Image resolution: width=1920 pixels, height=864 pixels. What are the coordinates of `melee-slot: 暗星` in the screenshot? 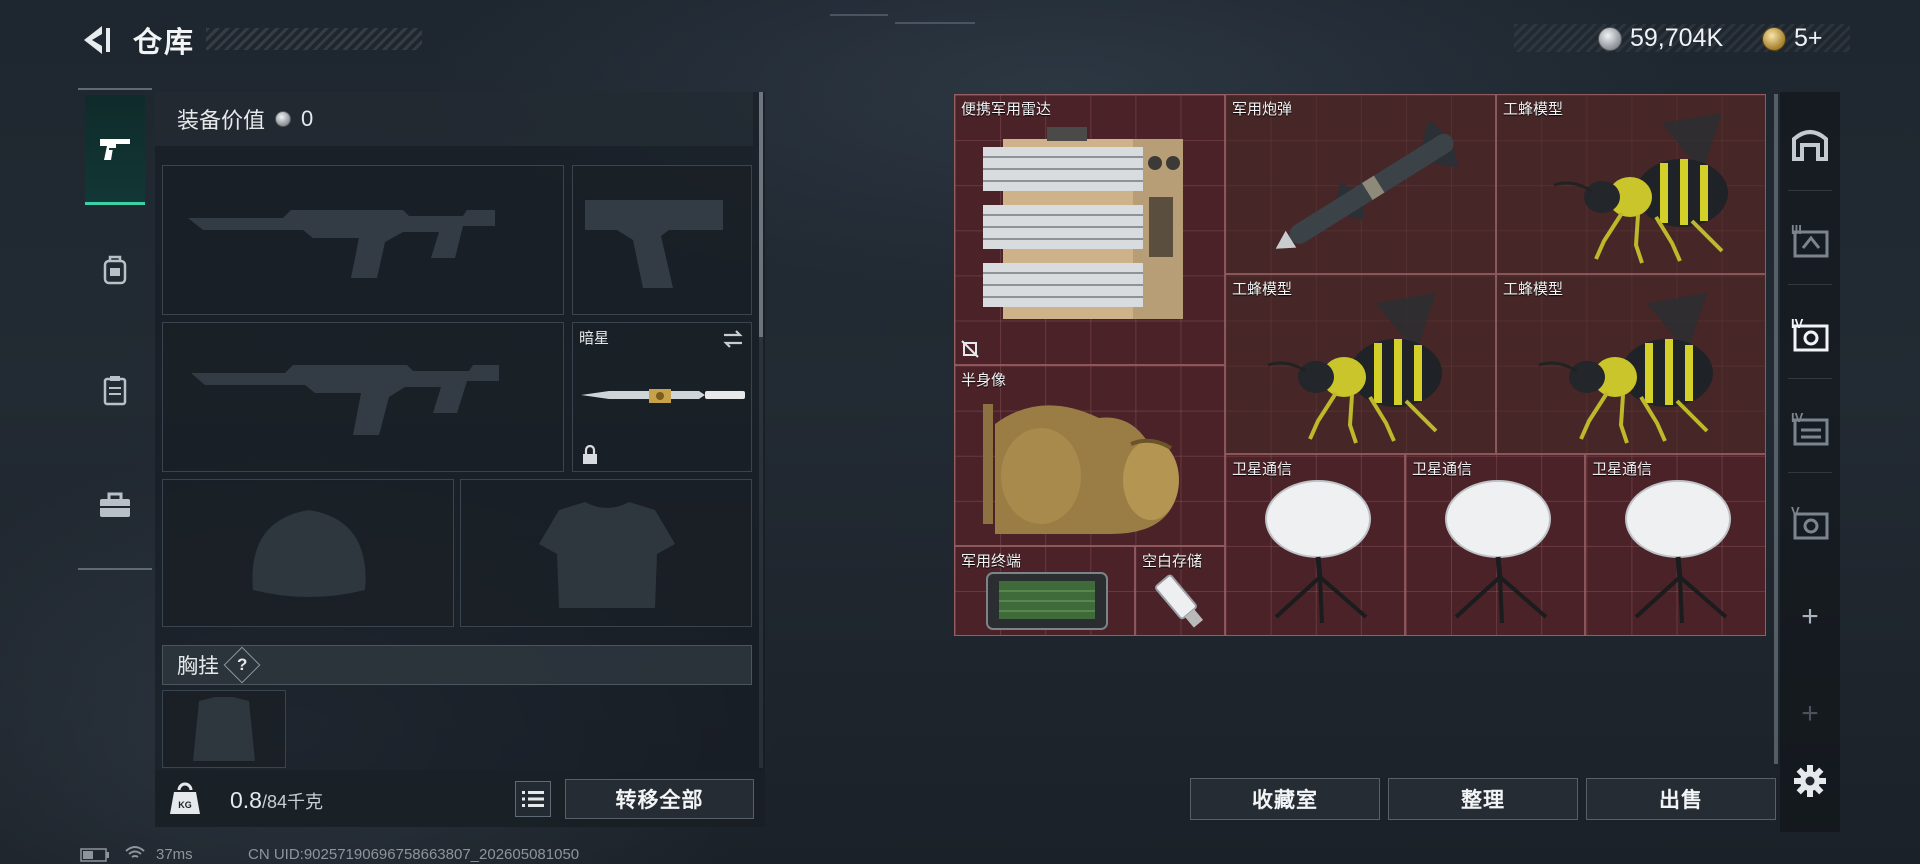 It's located at (662, 397).